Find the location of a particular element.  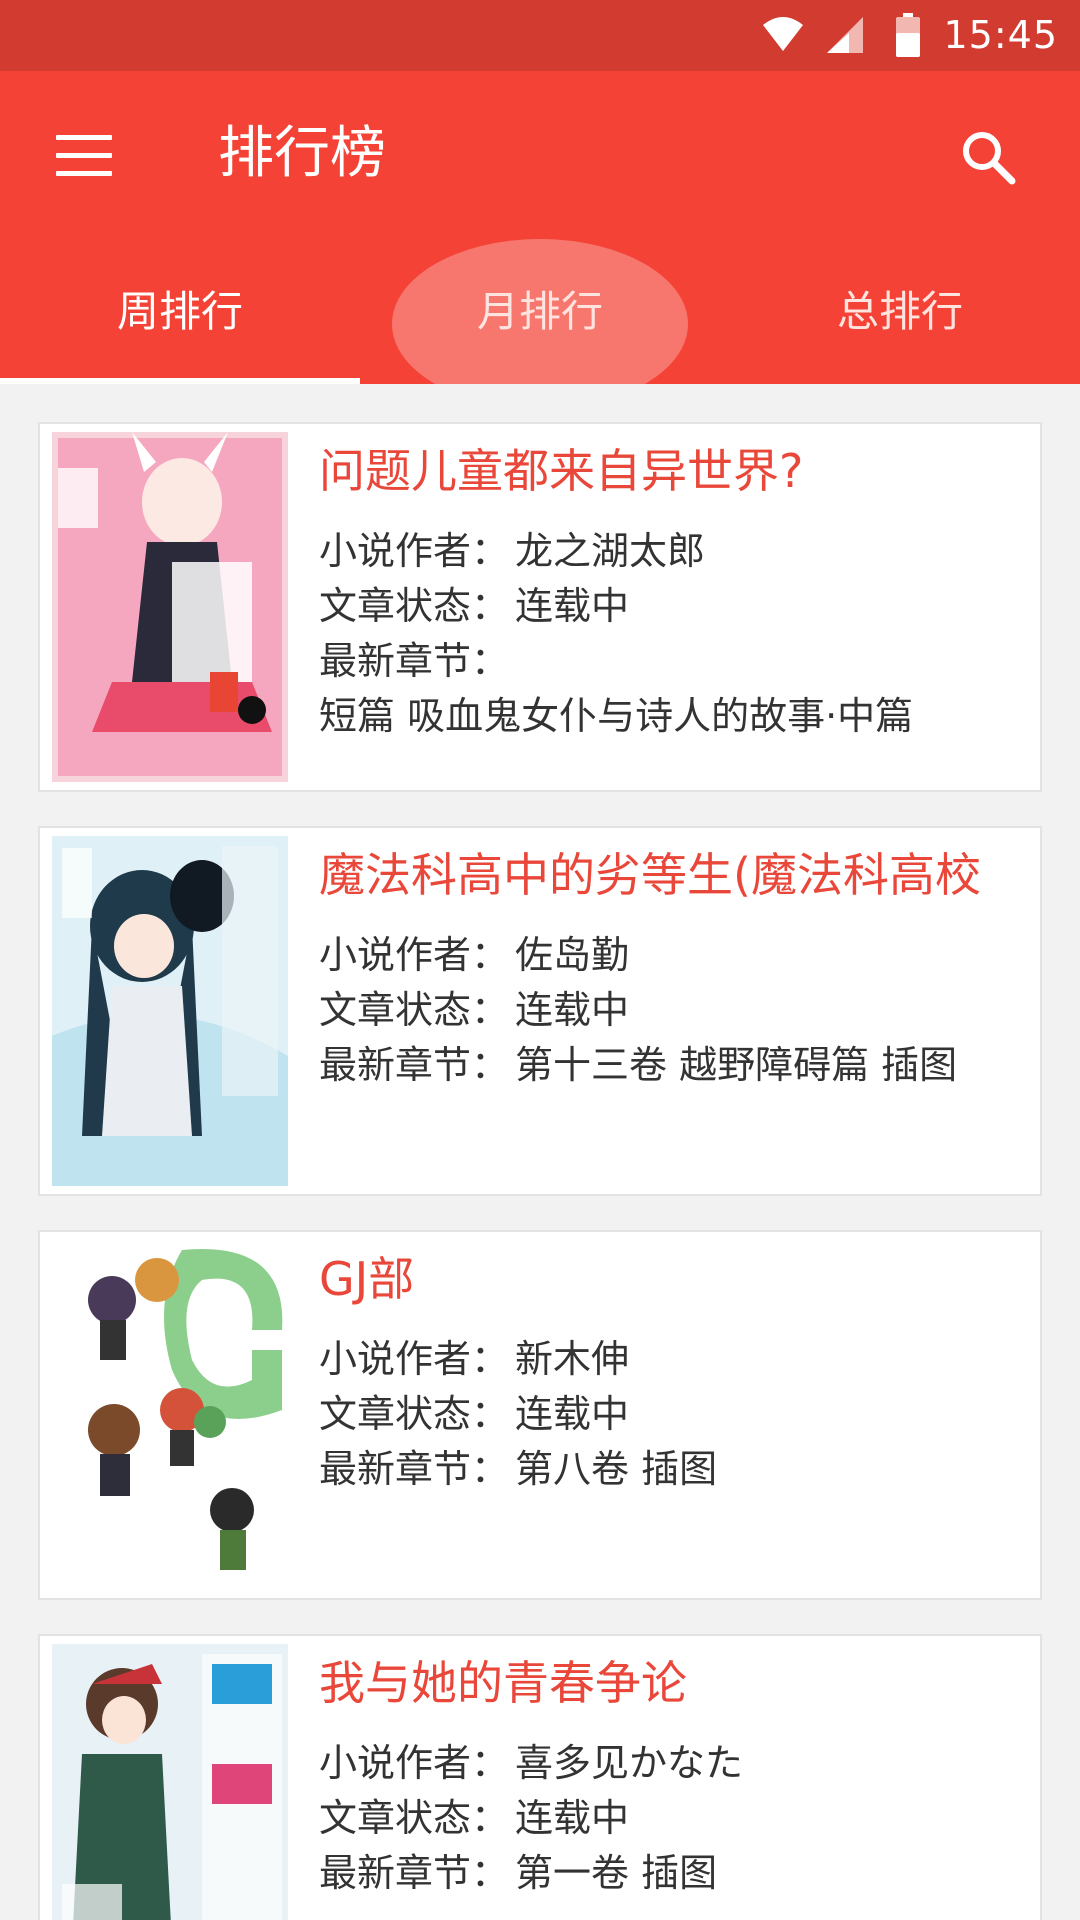

tab-bar: 周排行 月排行 总排行 is located at coordinates (540, 311).